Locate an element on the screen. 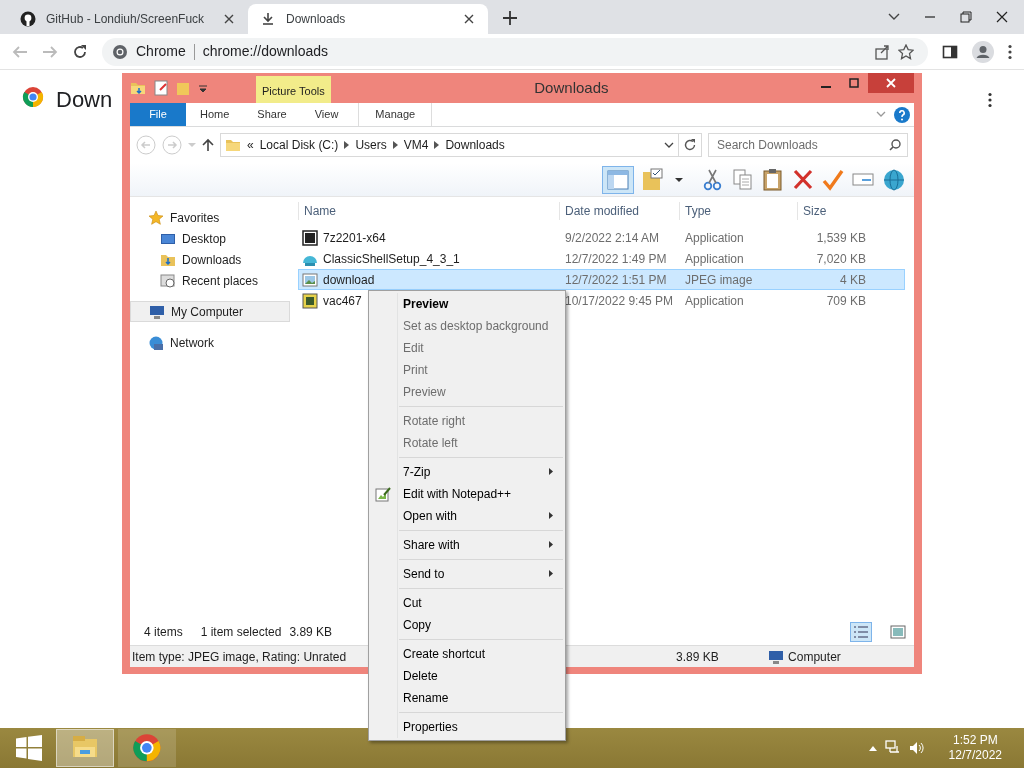 Image resolution: width=1024 pixels, height=768 pixels. clock-date: 12/7/2022 is located at coordinates (975, 755).